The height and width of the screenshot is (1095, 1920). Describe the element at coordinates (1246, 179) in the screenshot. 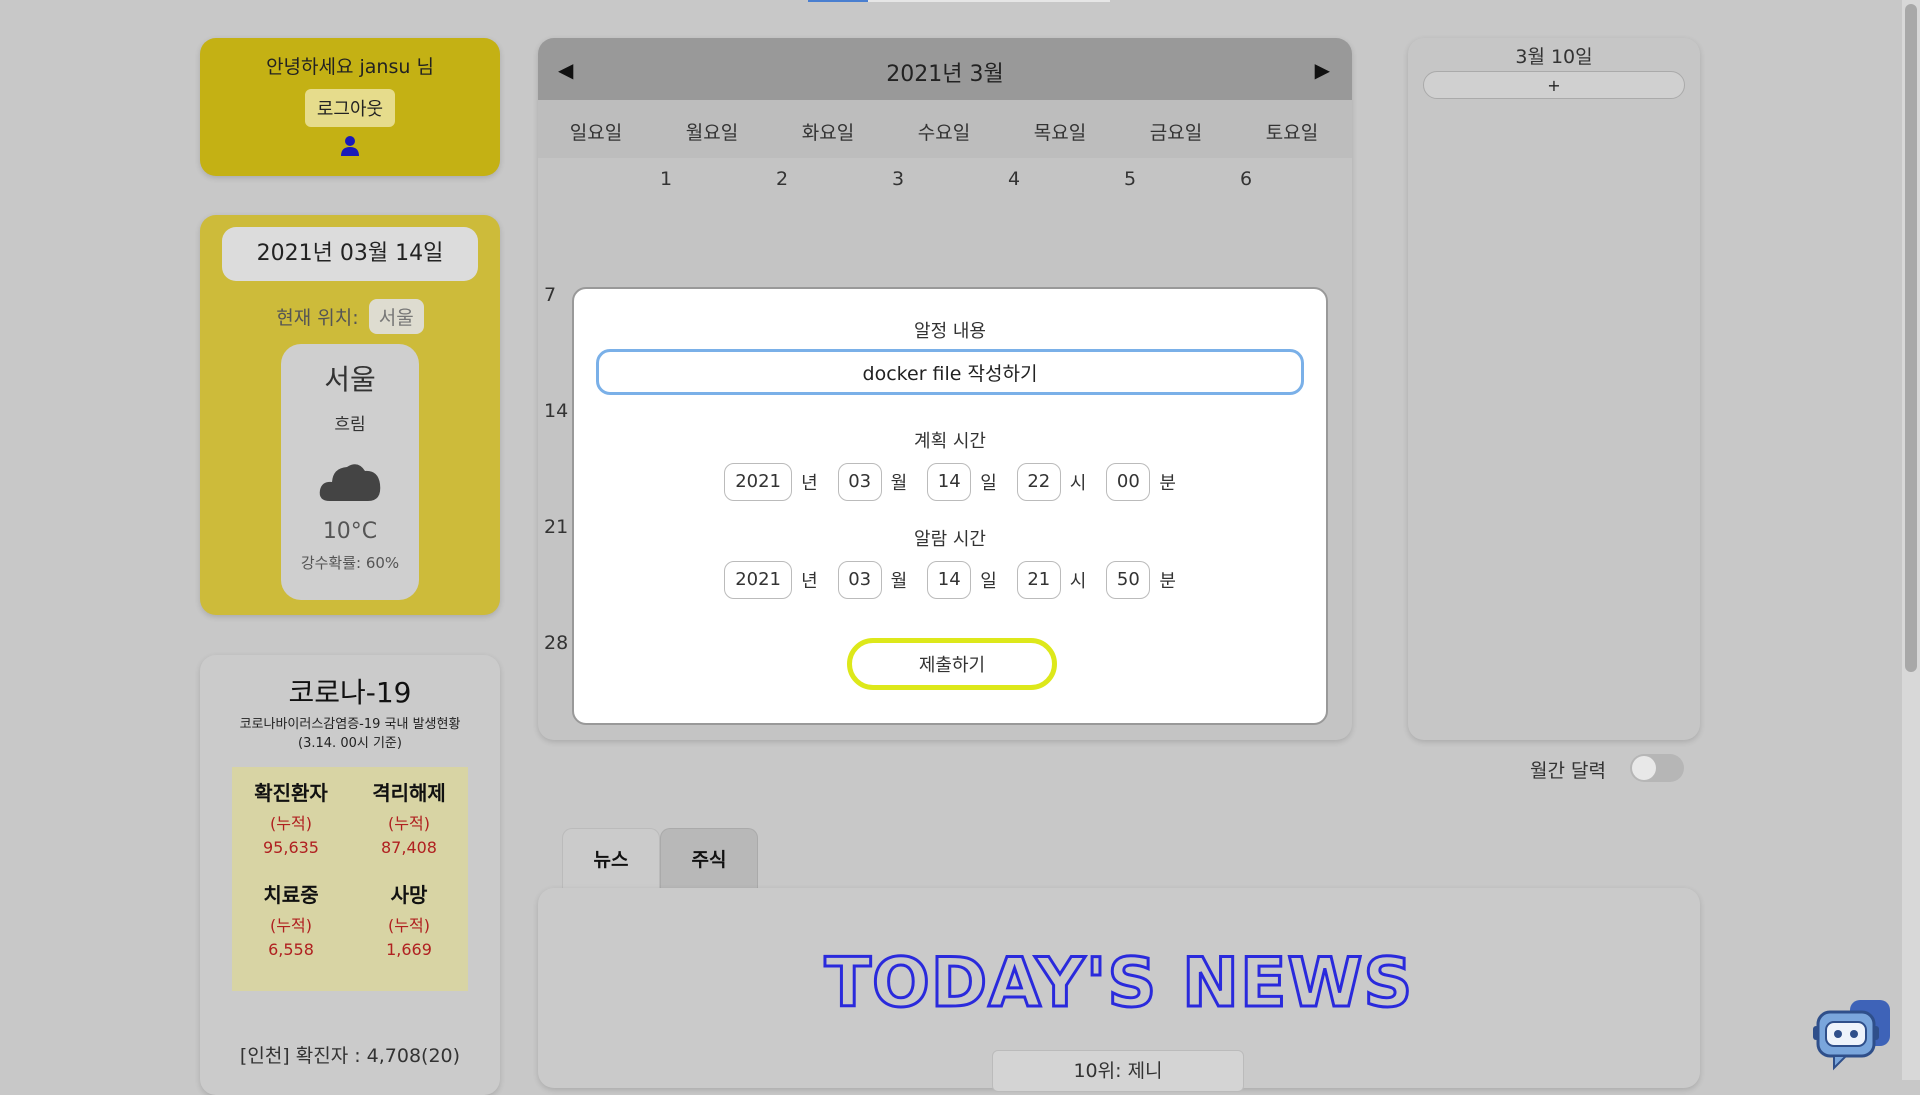

I see `calendar-date: 6` at that location.